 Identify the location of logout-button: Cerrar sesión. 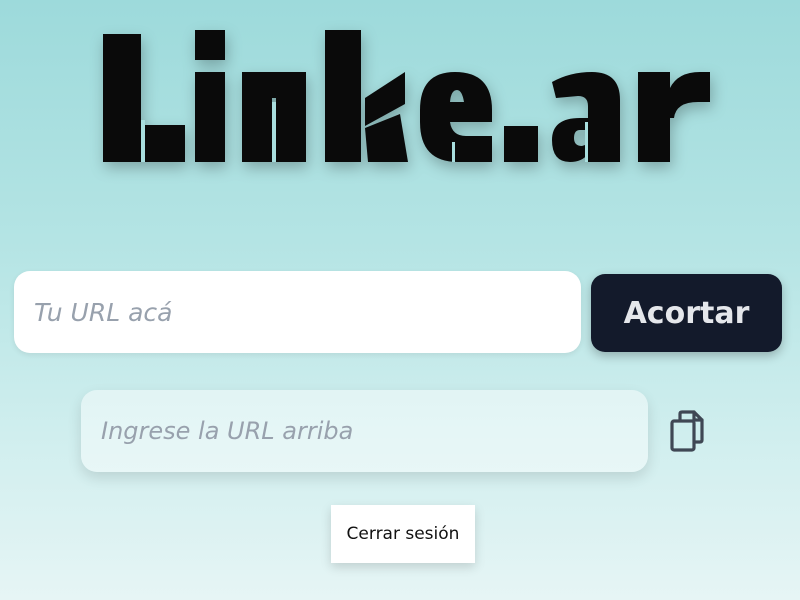
(403, 534).